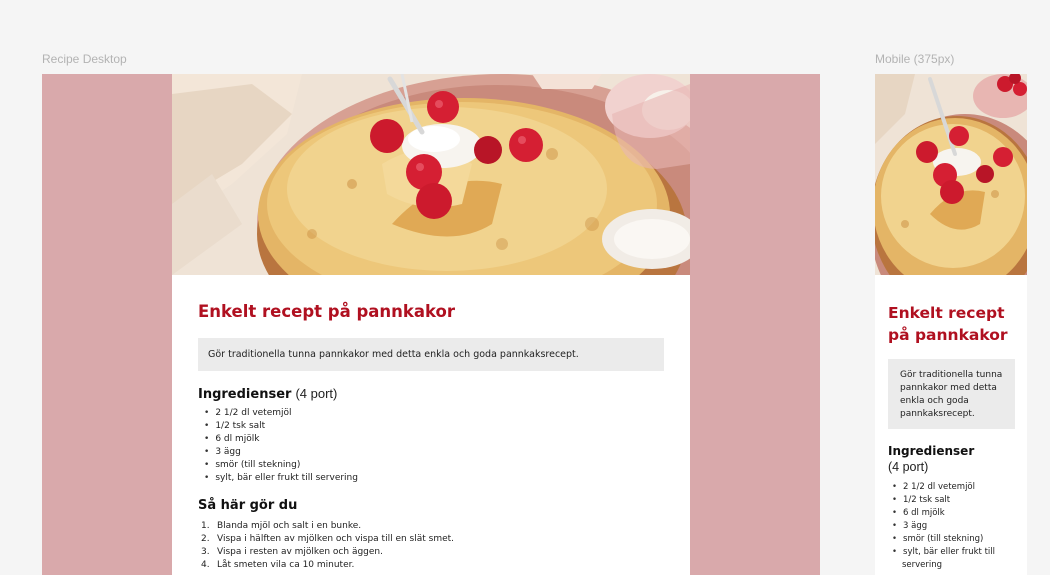 The height and width of the screenshot is (575, 1050). I want to click on mobile-ingredients-heading: Ingredienser, so click(931, 451).